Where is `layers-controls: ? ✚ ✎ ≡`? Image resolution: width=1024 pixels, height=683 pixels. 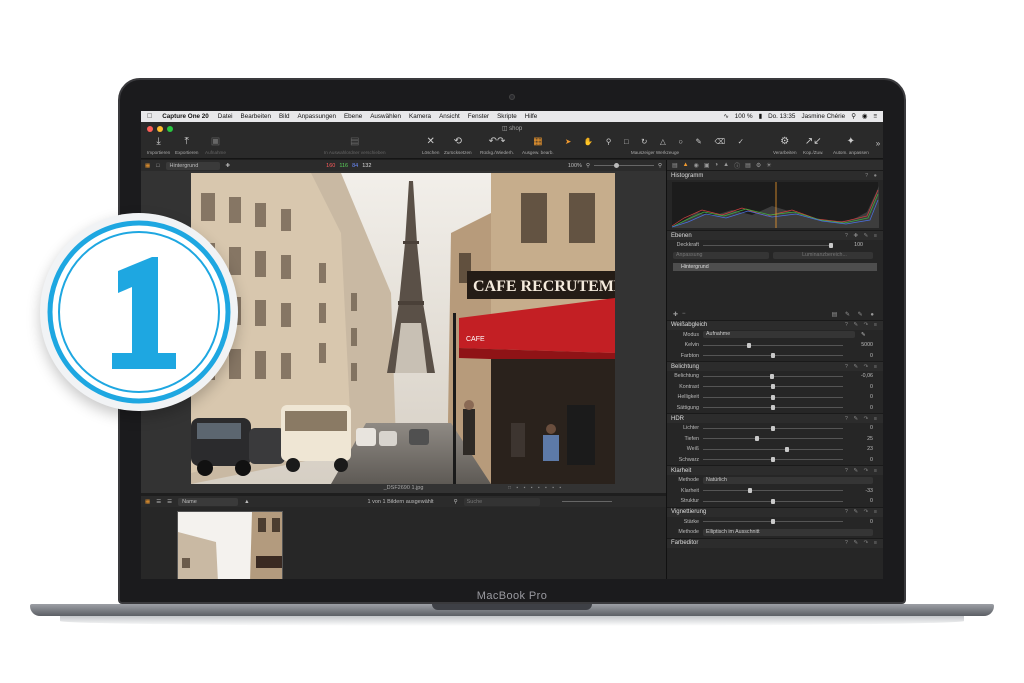
layers-controls: ? ✚ ✎ ≡ is located at coordinates (862, 236).